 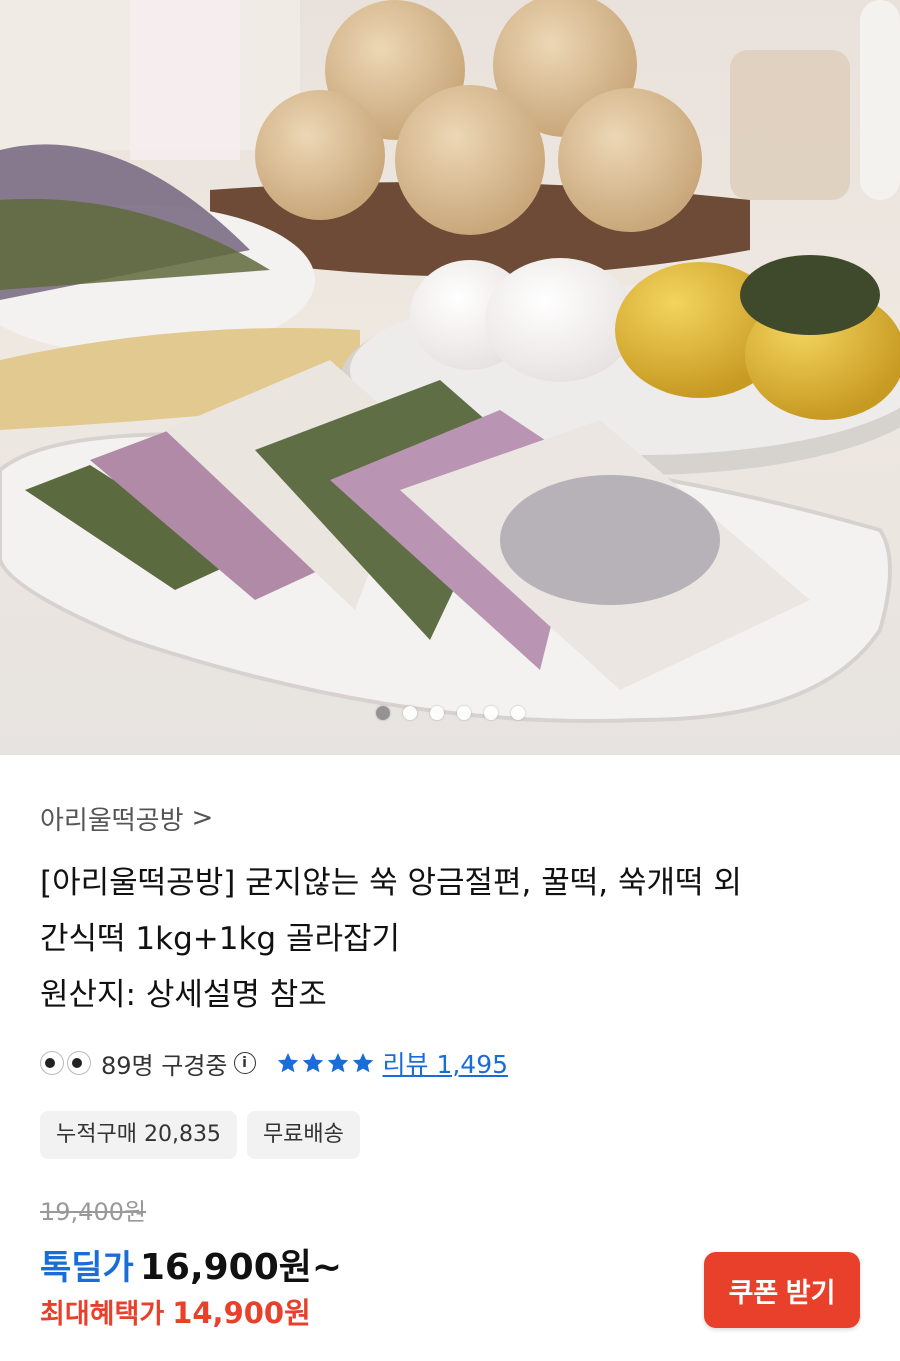 What do you see at coordinates (183, 995) in the screenshot?
I see `product-origin: 원산지: 상세설명 참조` at bounding box center [183, 995].